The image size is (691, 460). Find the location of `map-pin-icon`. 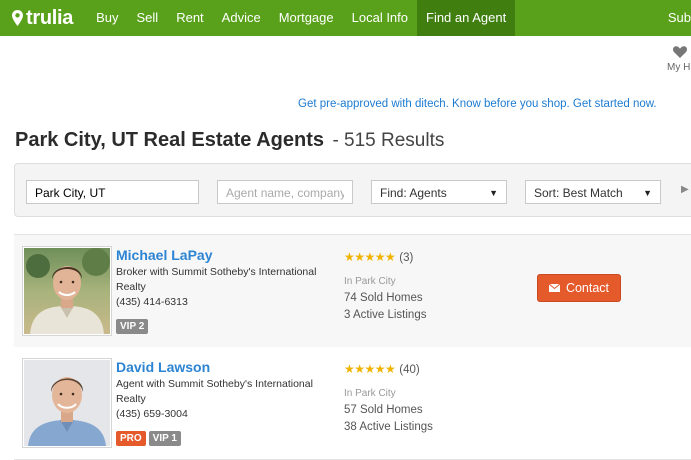

map-pin-icon is located at coordinates (17, 18).